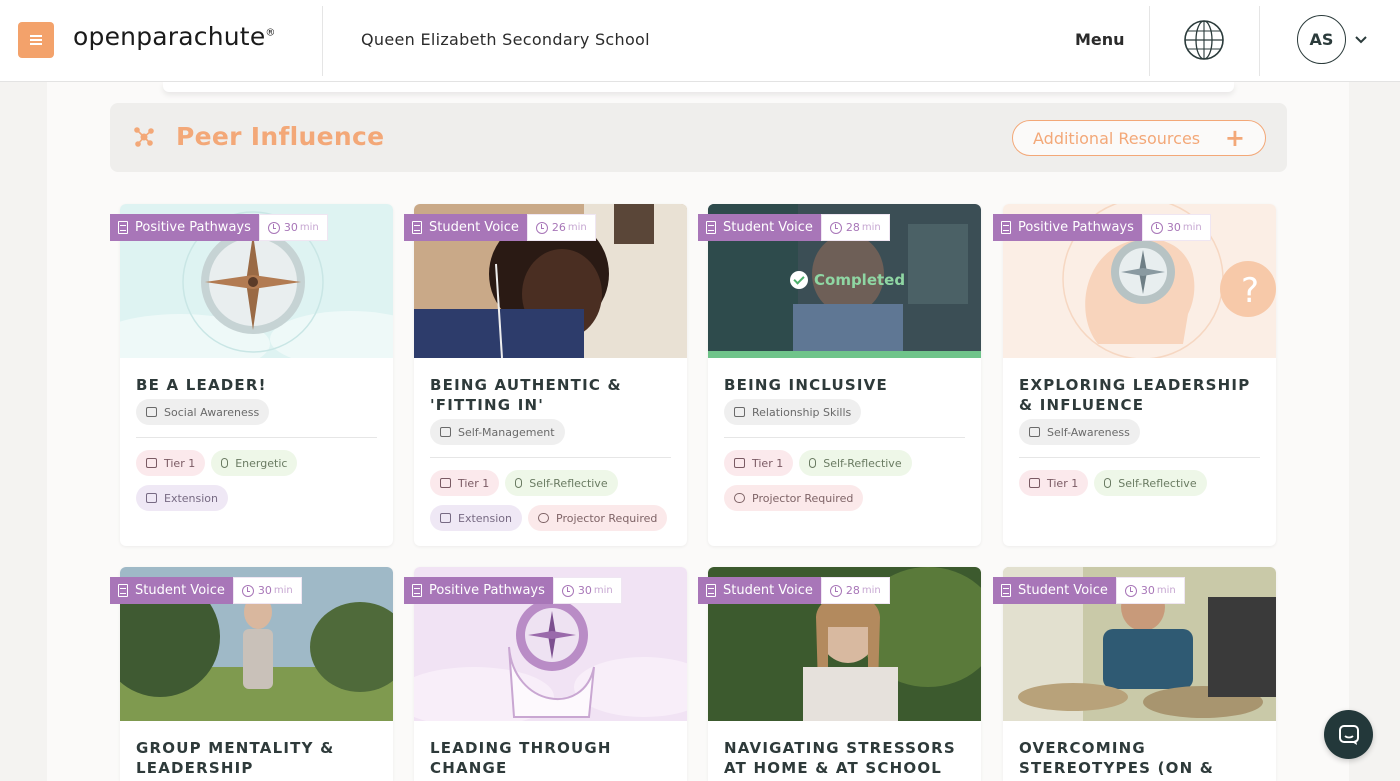  I want to click on user-avatar-button: AS, so click(1321, 39).